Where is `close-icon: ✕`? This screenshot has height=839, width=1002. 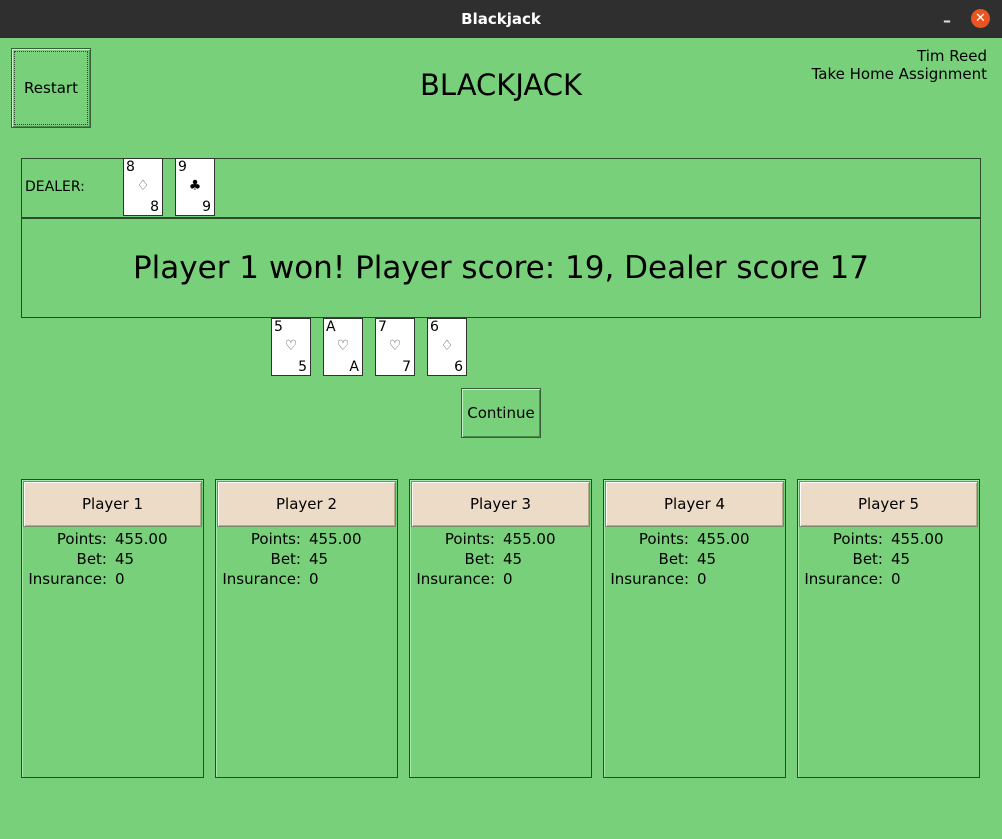 close-icon: ✕ is located at coordinates (980, 18).